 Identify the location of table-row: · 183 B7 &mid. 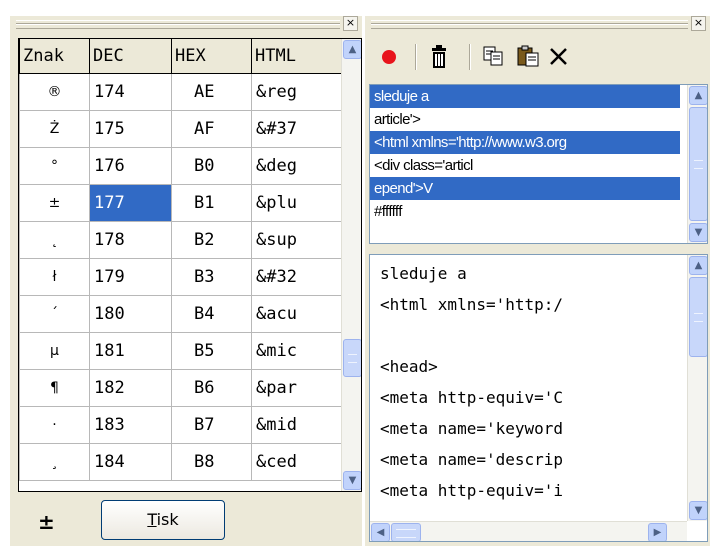
(180, 425).